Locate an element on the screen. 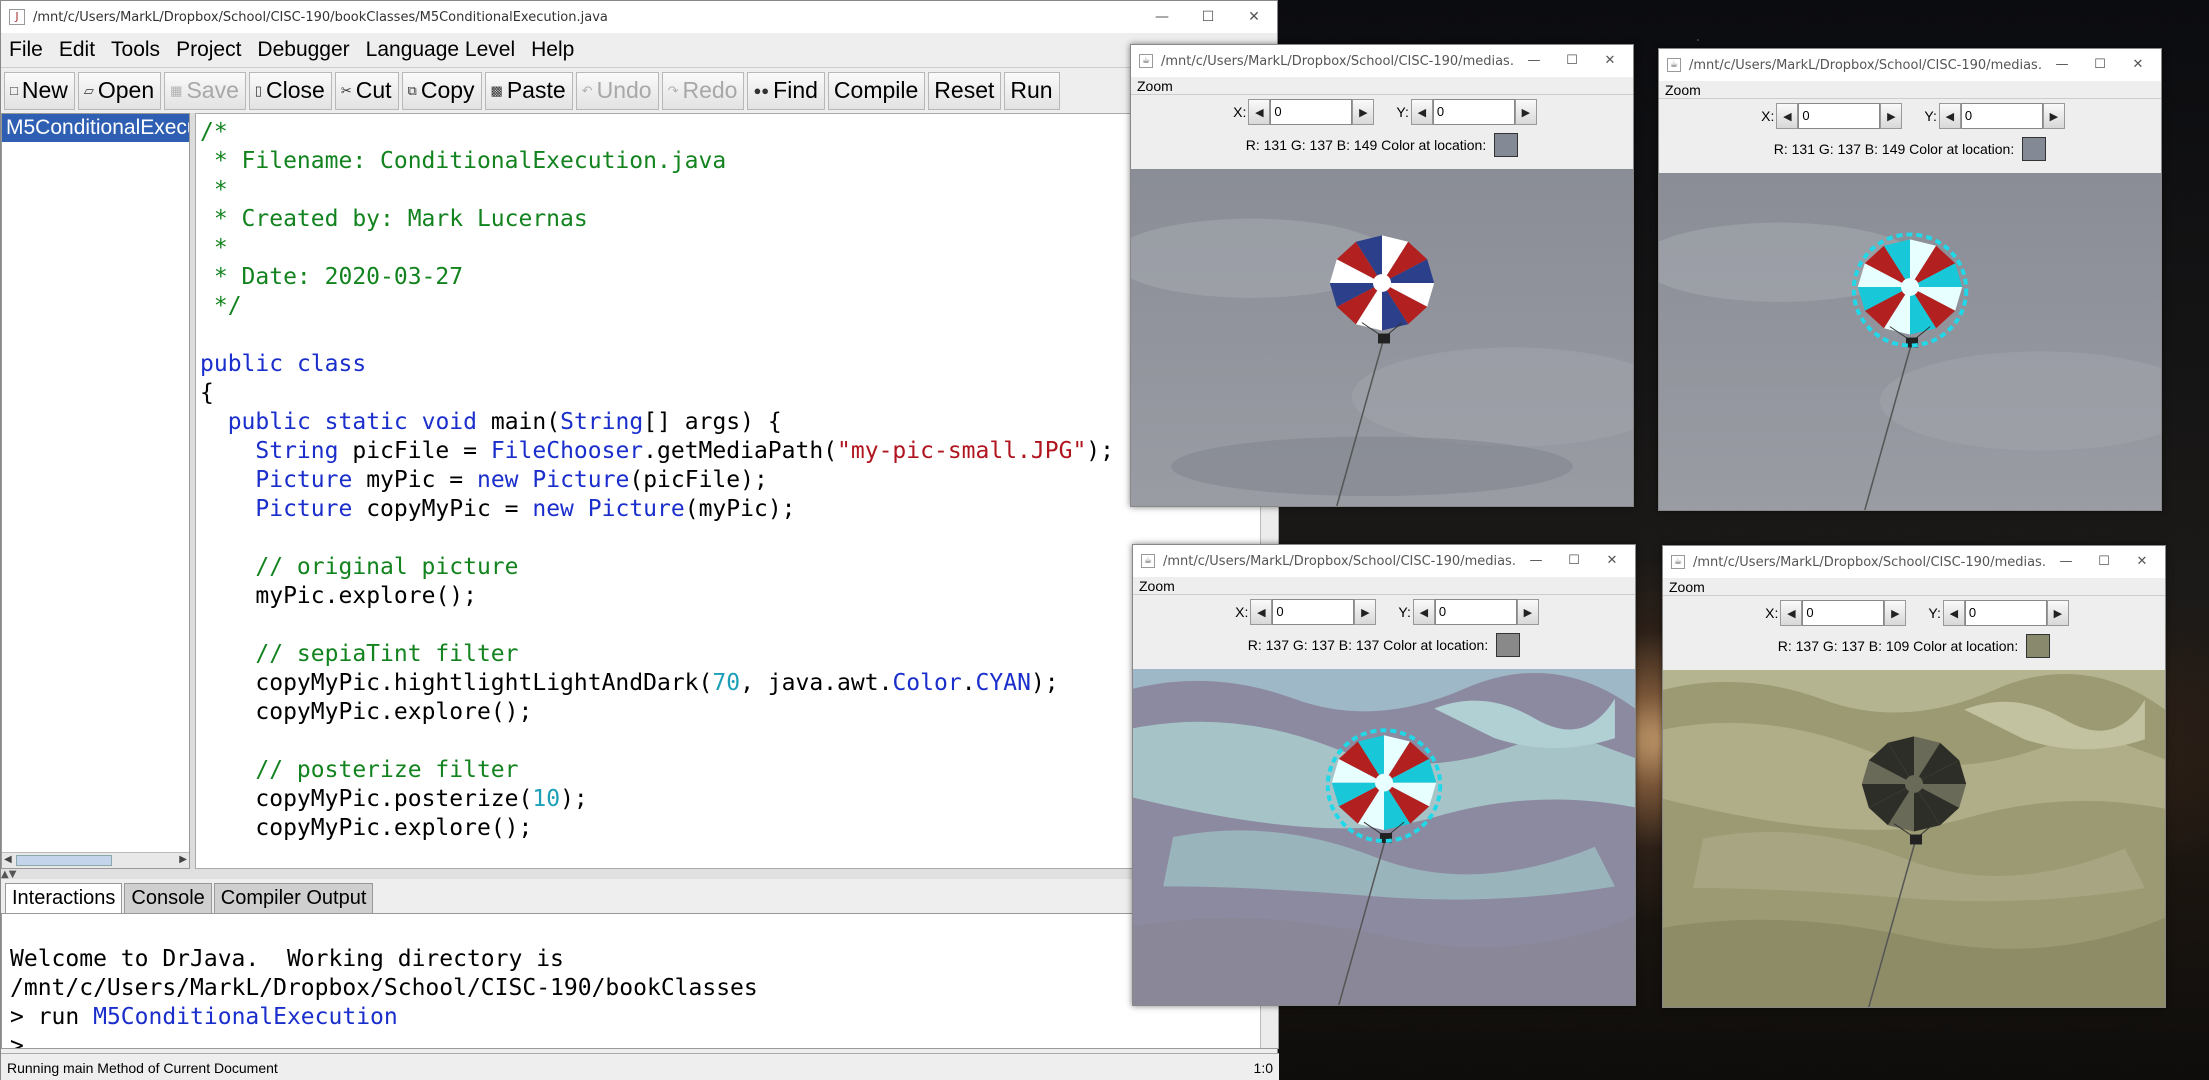 This screenshot has height=1080, width=2209. close-button: ▯ Close is located at coordinates (290, 90).